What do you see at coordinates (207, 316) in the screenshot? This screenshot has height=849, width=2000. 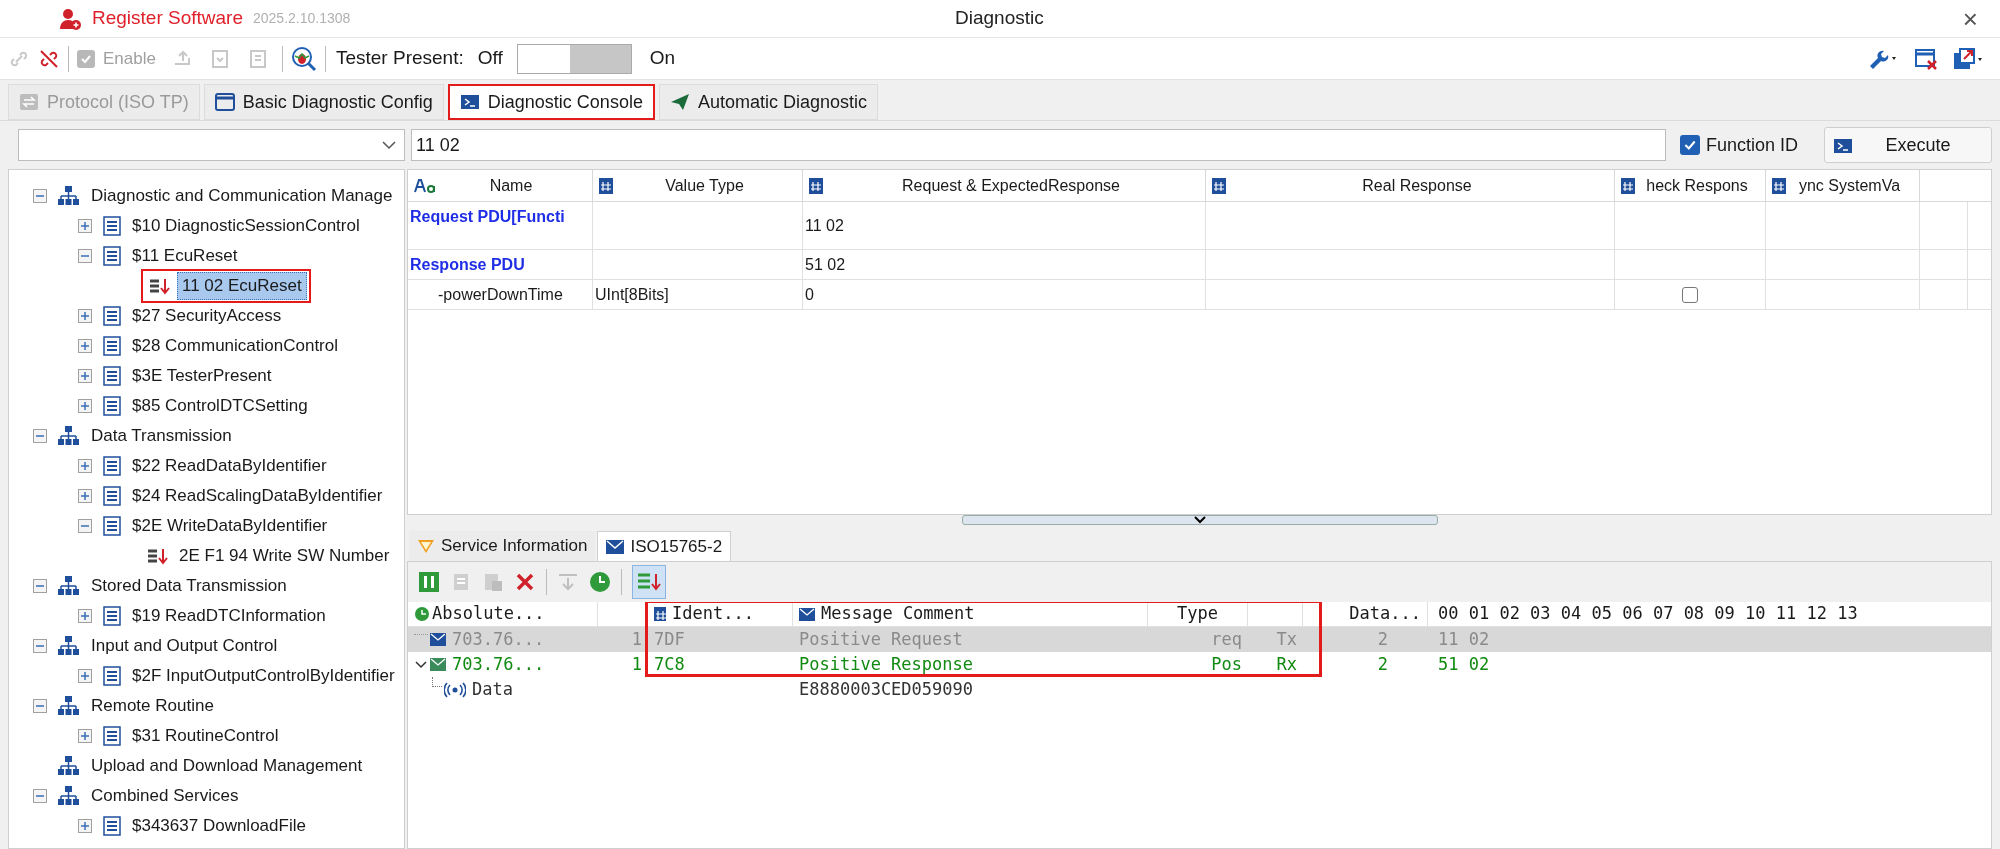 I see `tree-item: $27 SecurityAccess` at bounding box center [207, 316].